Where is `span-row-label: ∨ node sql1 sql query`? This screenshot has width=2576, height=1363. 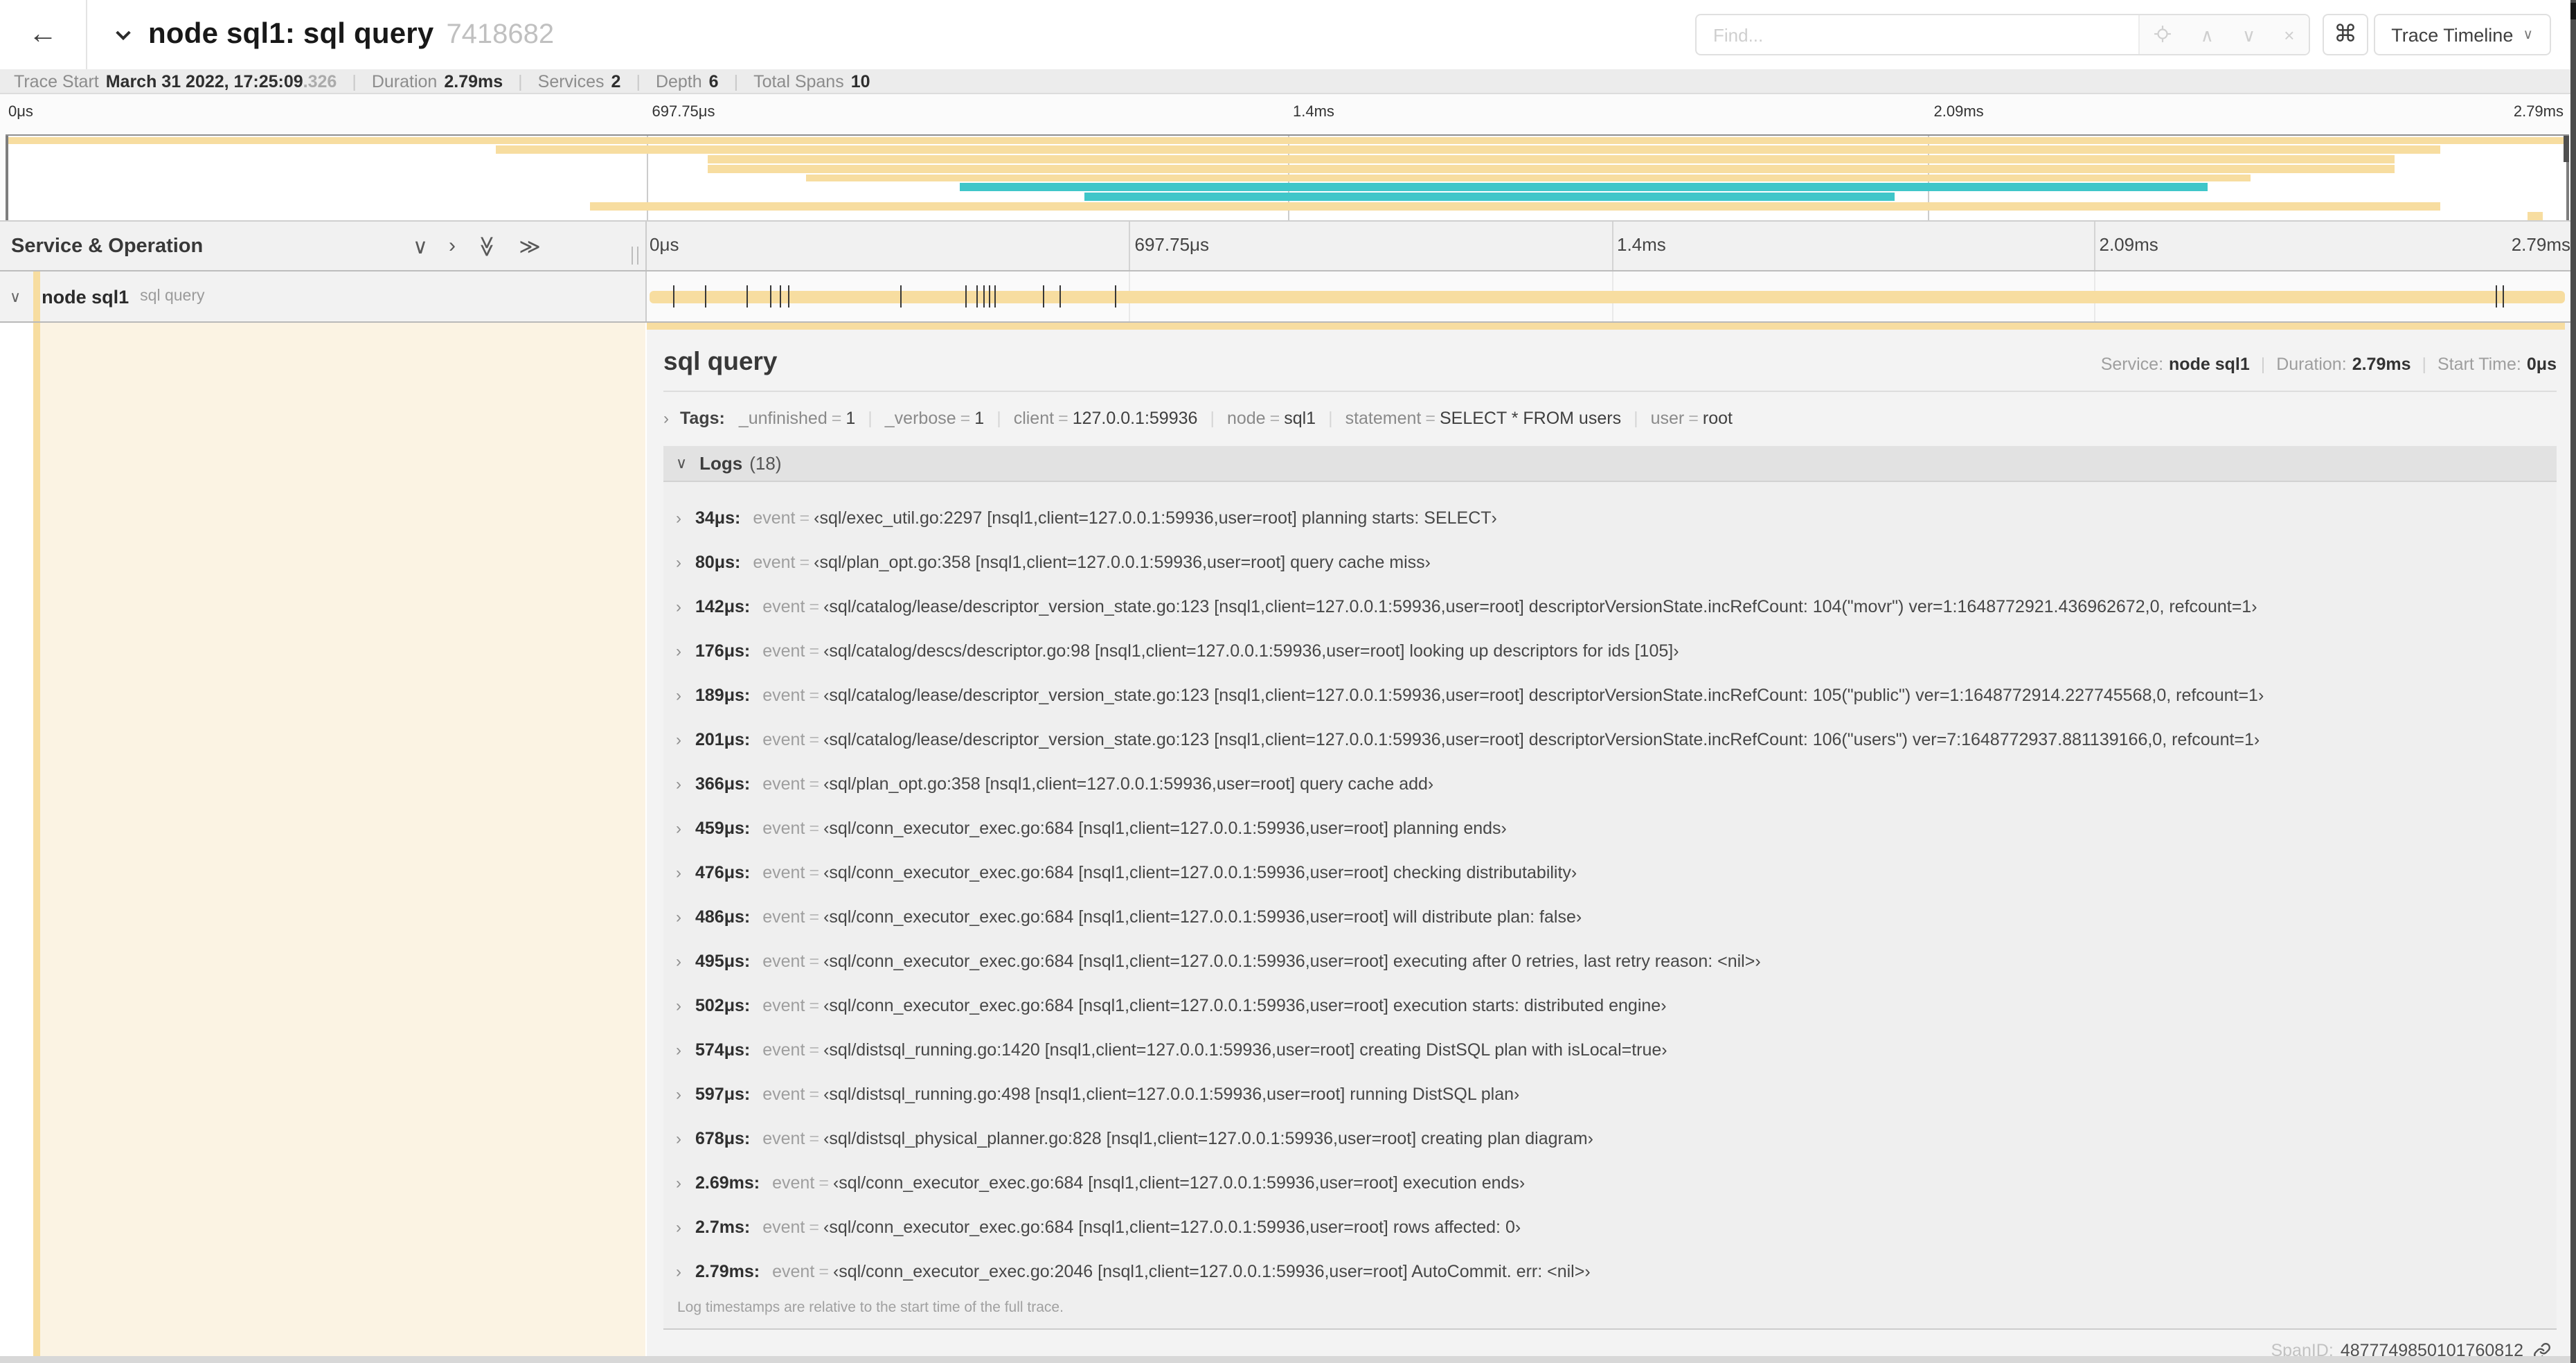 span-row-label: ∨ node sql1 sql query is located at coordinates (323, 296).